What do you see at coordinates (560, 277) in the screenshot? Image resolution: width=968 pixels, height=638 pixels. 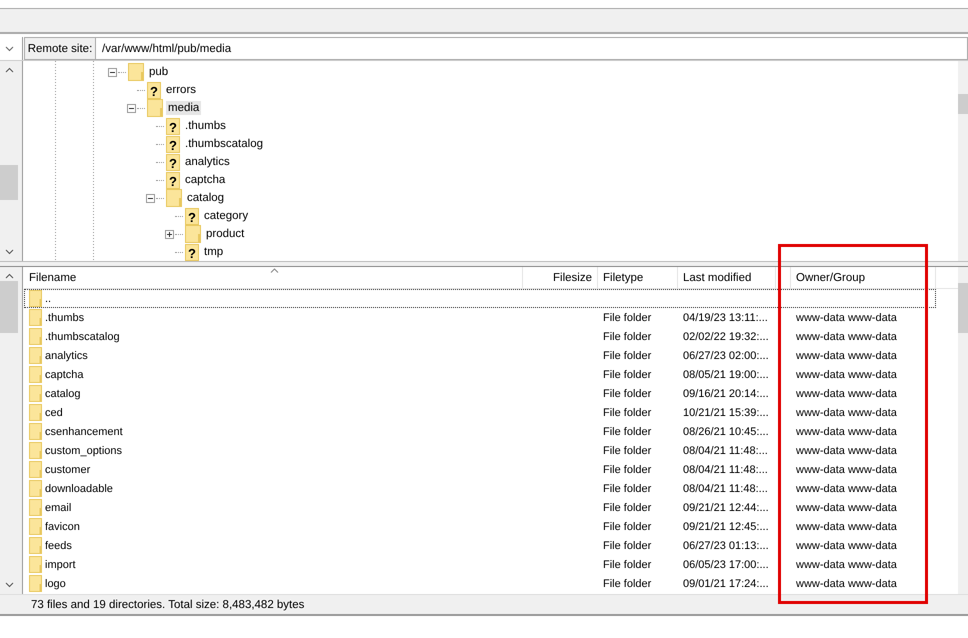 I see `column-header: Filesize` at bounding box center [560, 277].